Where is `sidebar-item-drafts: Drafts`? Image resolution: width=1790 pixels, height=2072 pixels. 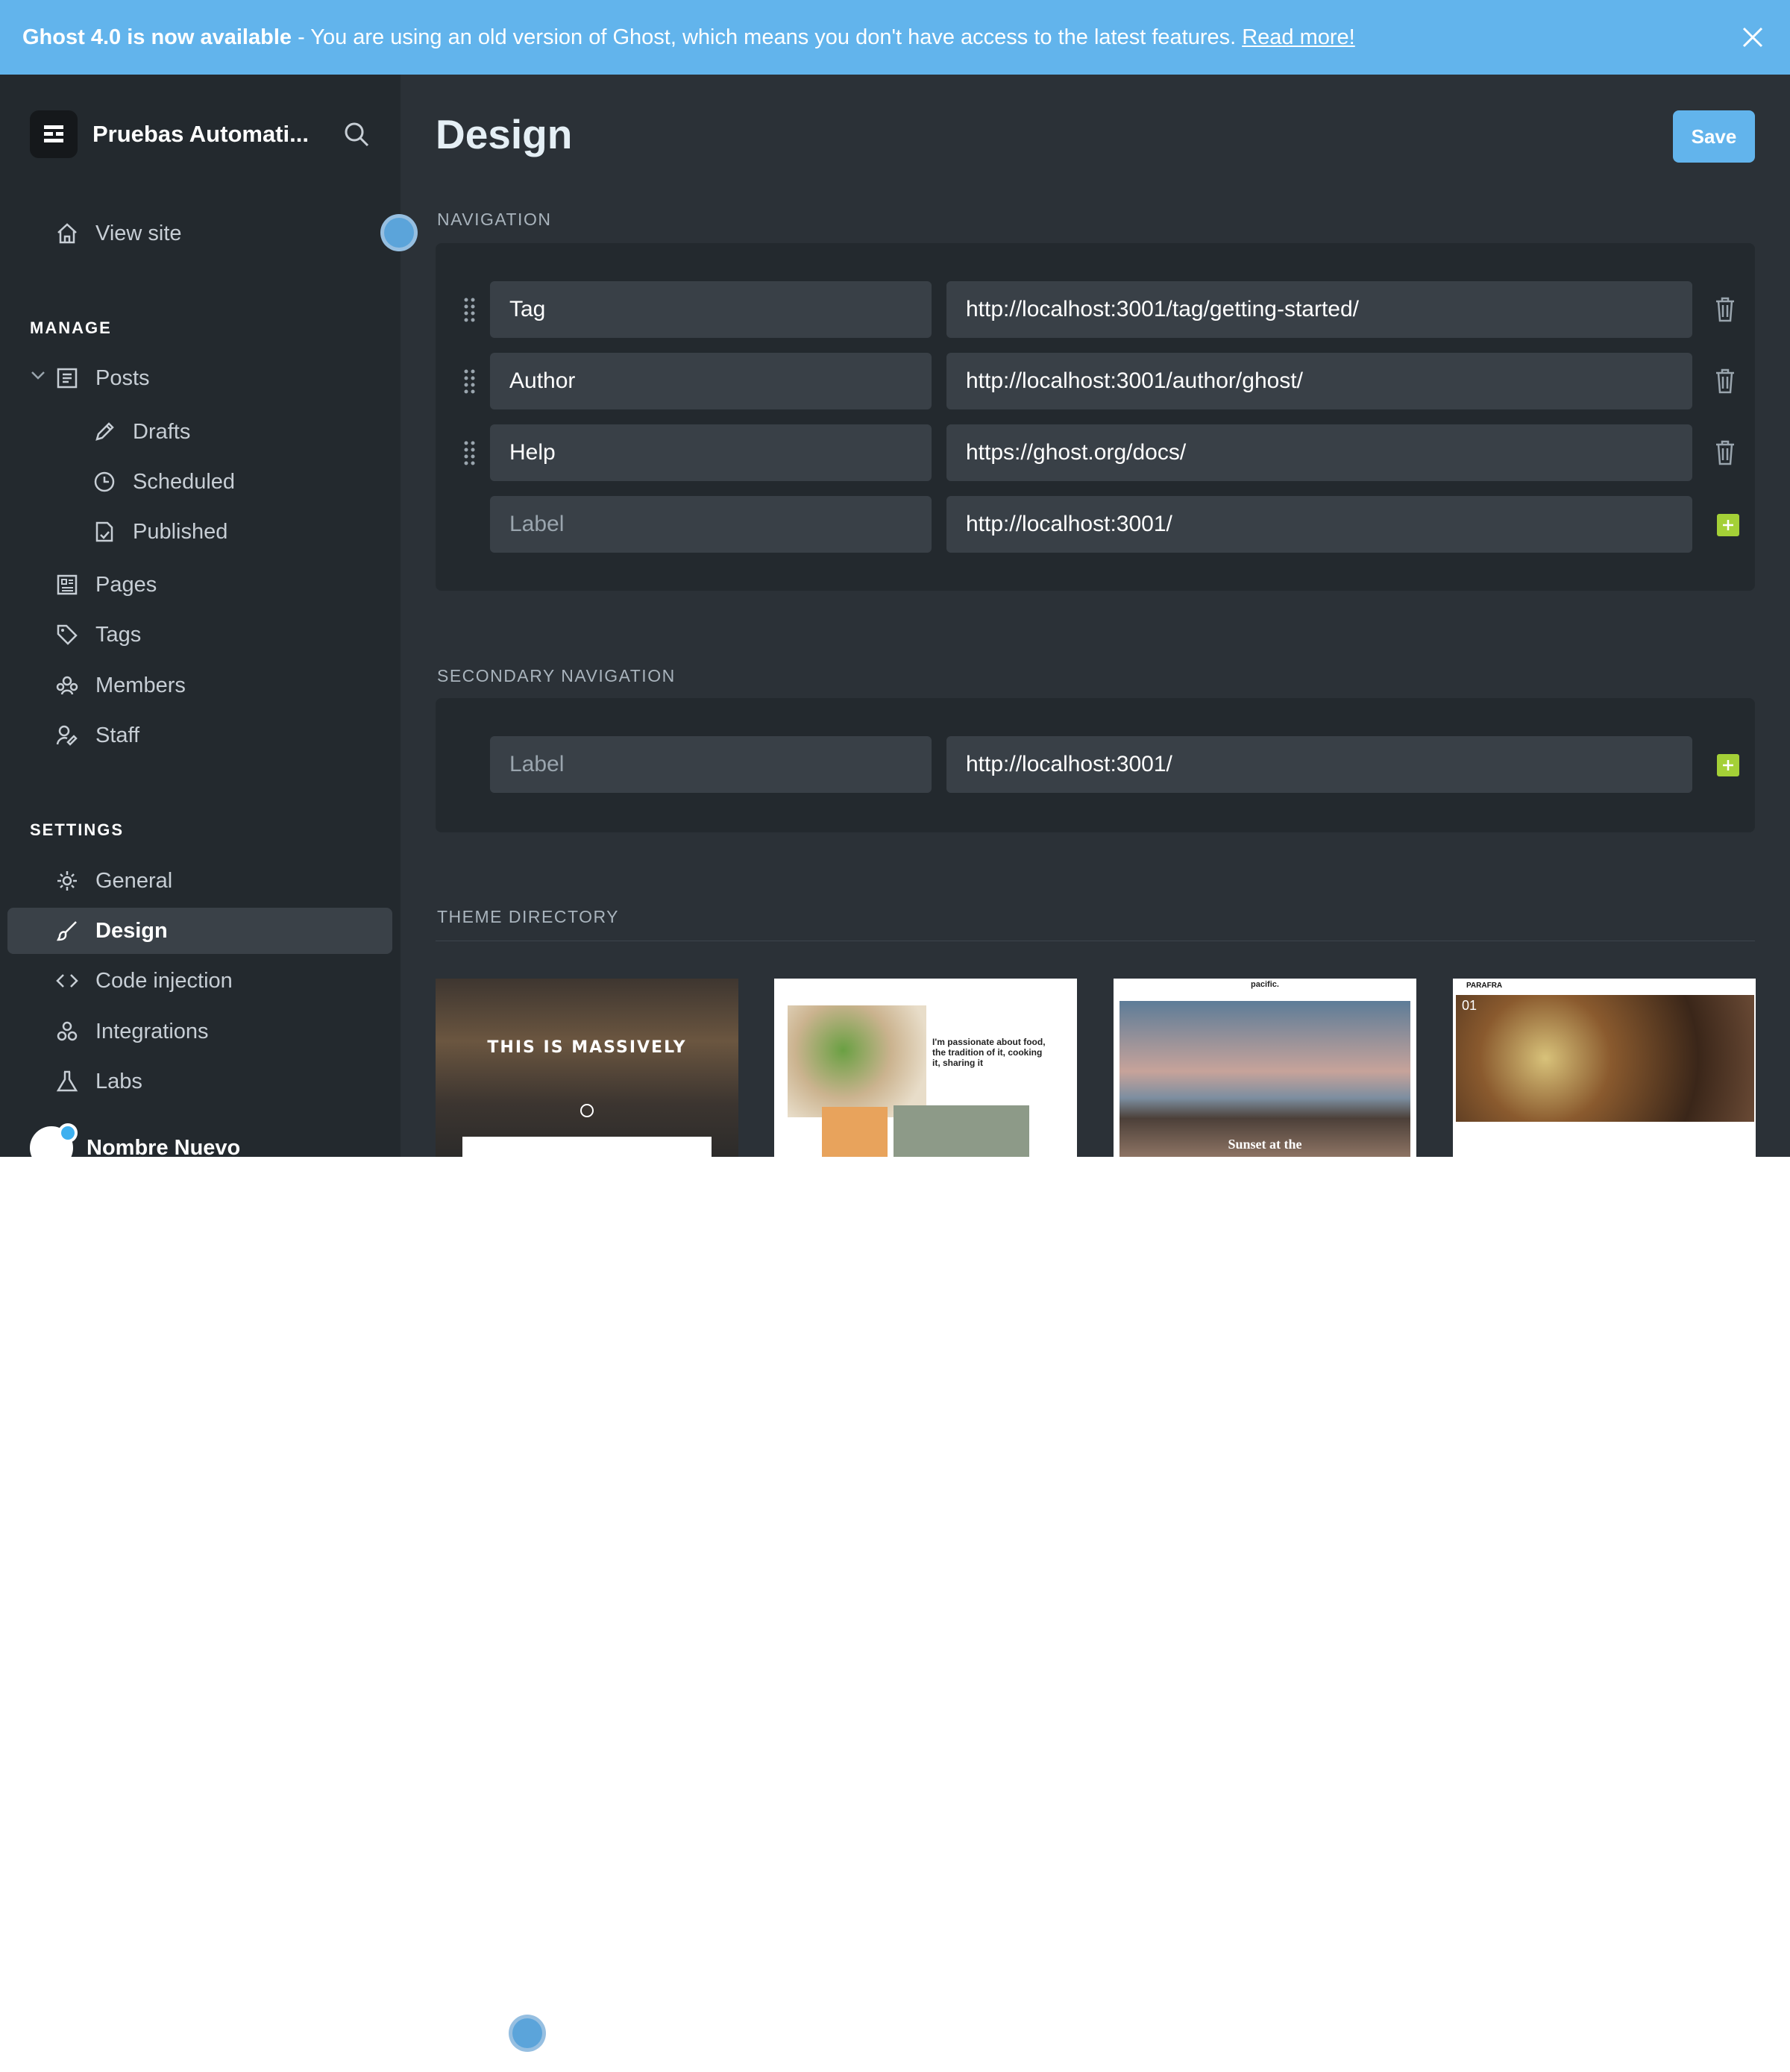 sidebar-item-drafts: Drafts is located at coordinates (199, 432).